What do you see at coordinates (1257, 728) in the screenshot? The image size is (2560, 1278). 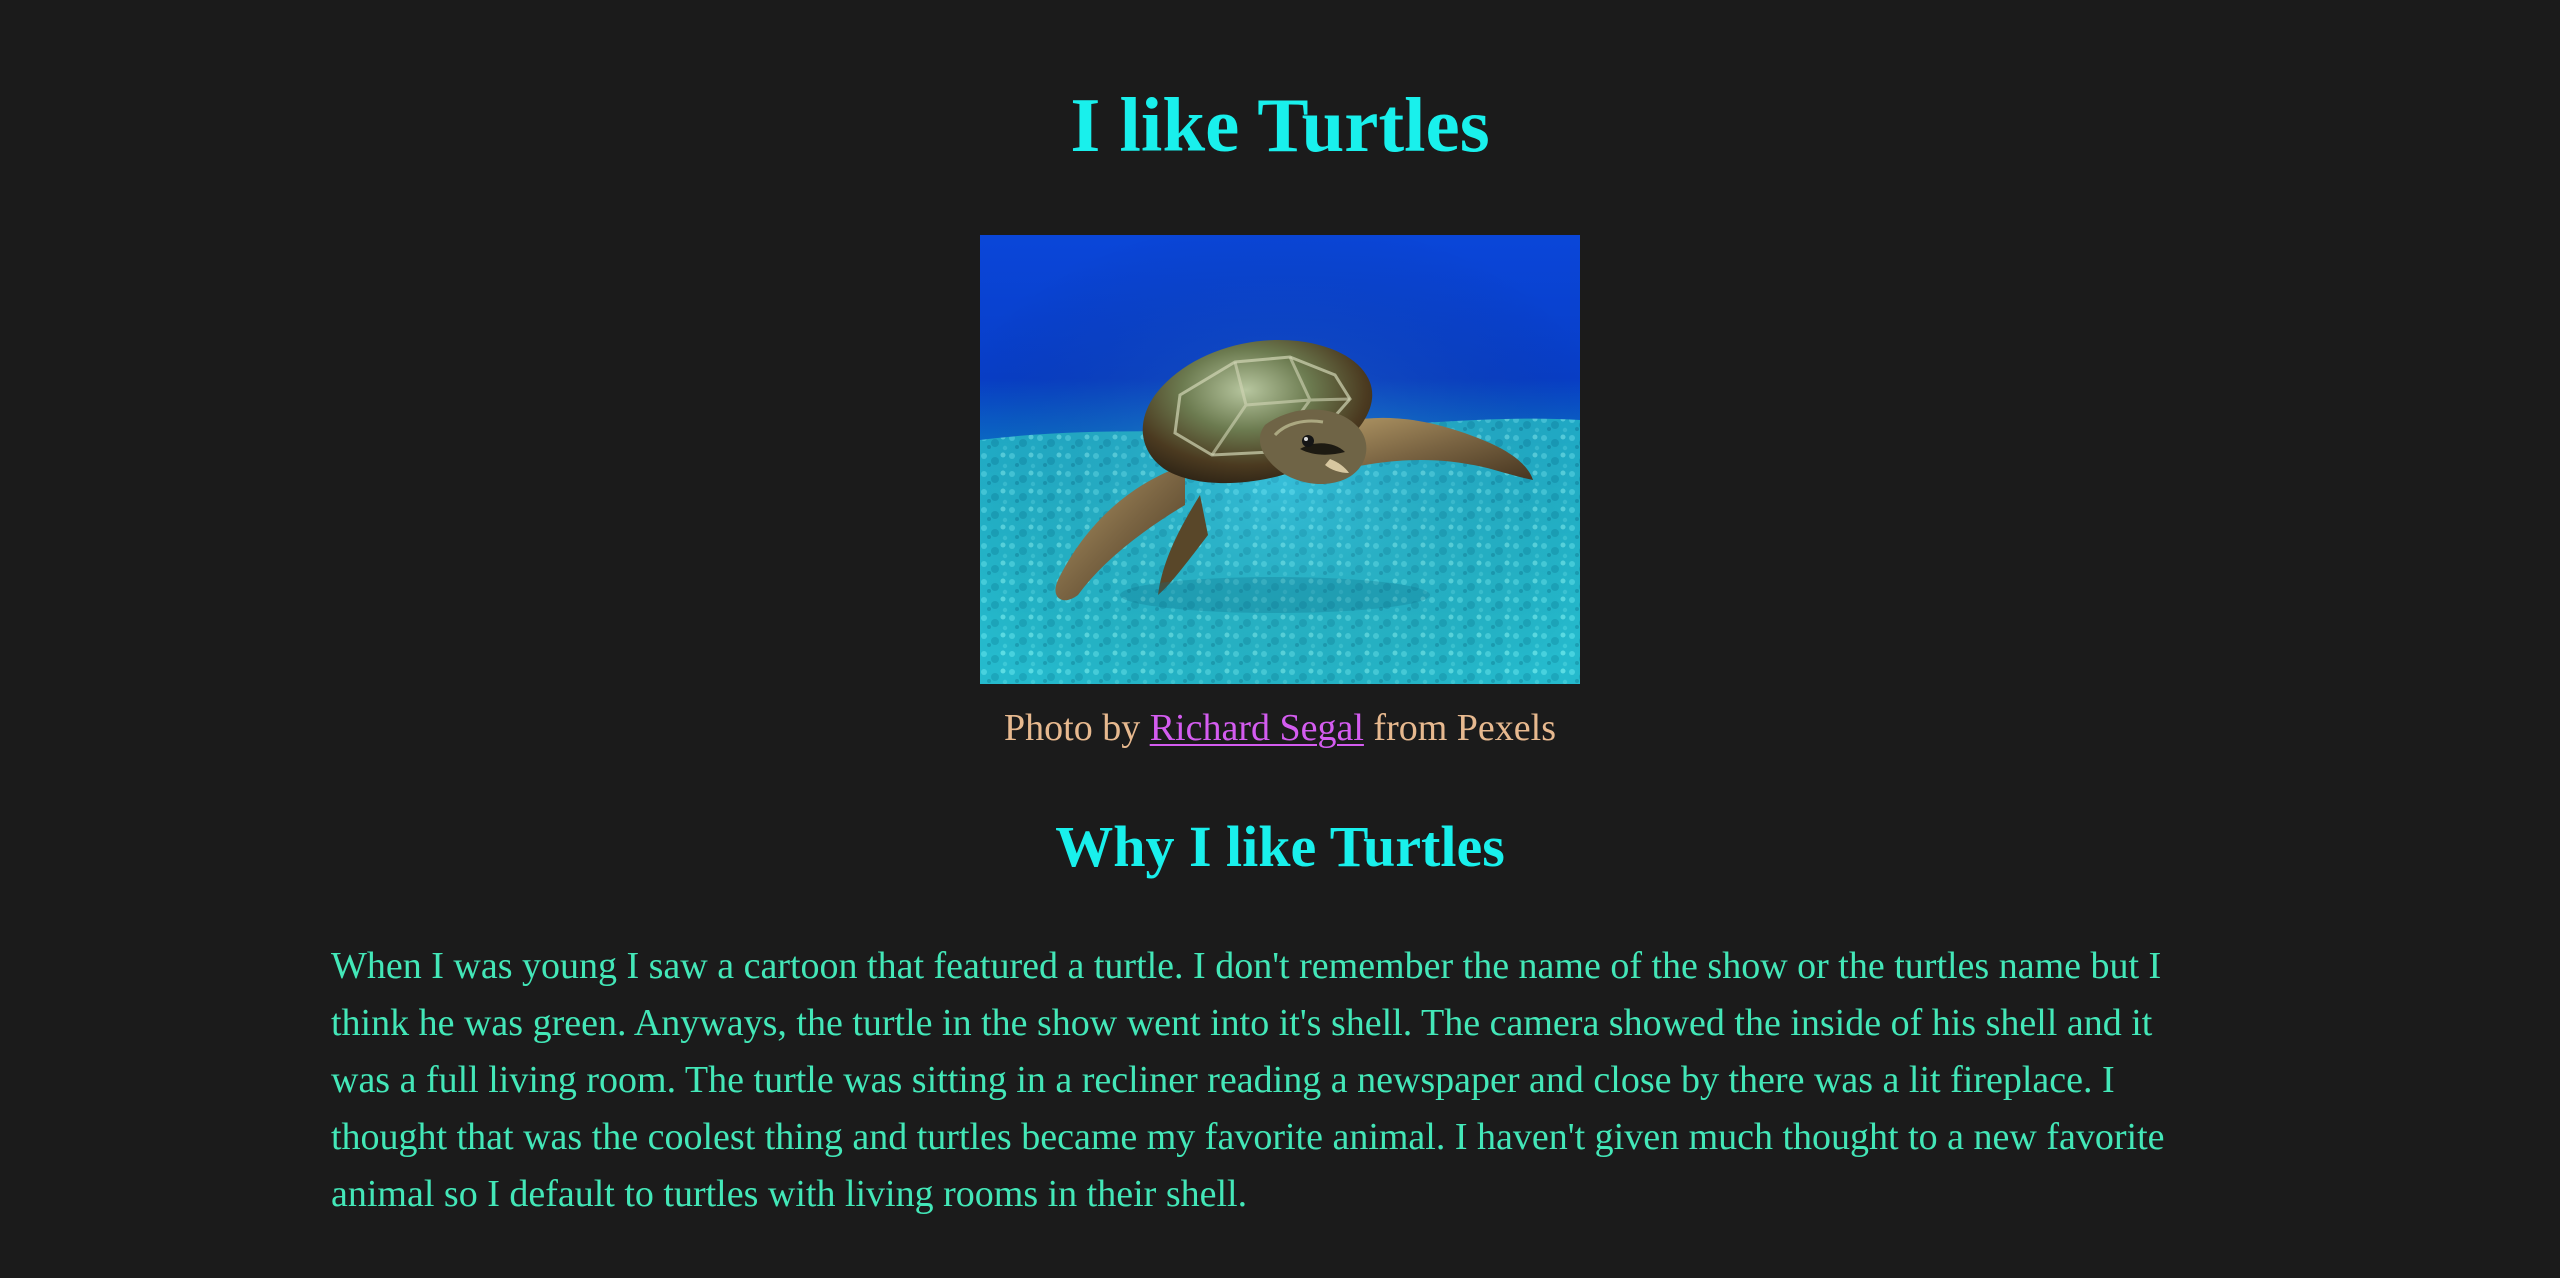 I see `photographer-link: Richard Segal` at bounding box center [1257, 728].